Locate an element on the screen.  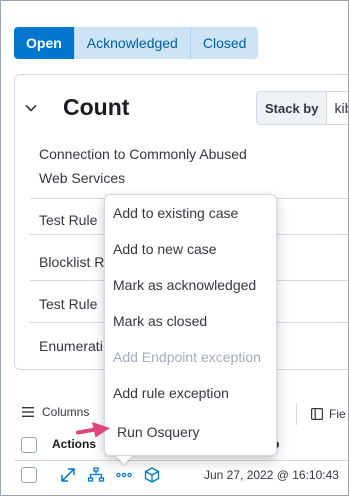
analyze-event-icon is located at coordinates (96, 475).